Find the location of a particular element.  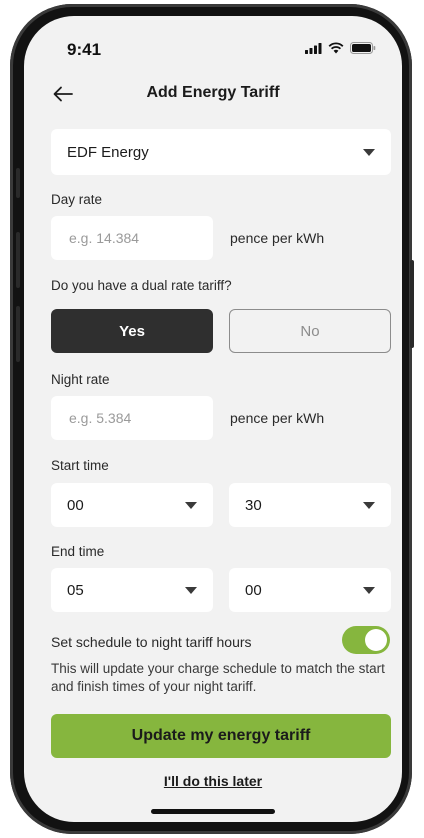

day-rate-unit: pence per kWh is located at coordinates (277, 238).